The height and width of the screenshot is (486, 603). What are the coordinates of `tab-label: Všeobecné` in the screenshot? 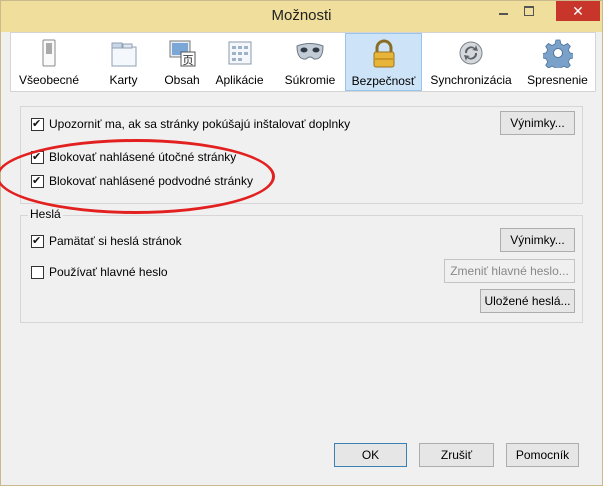 It's located at (49, 80).